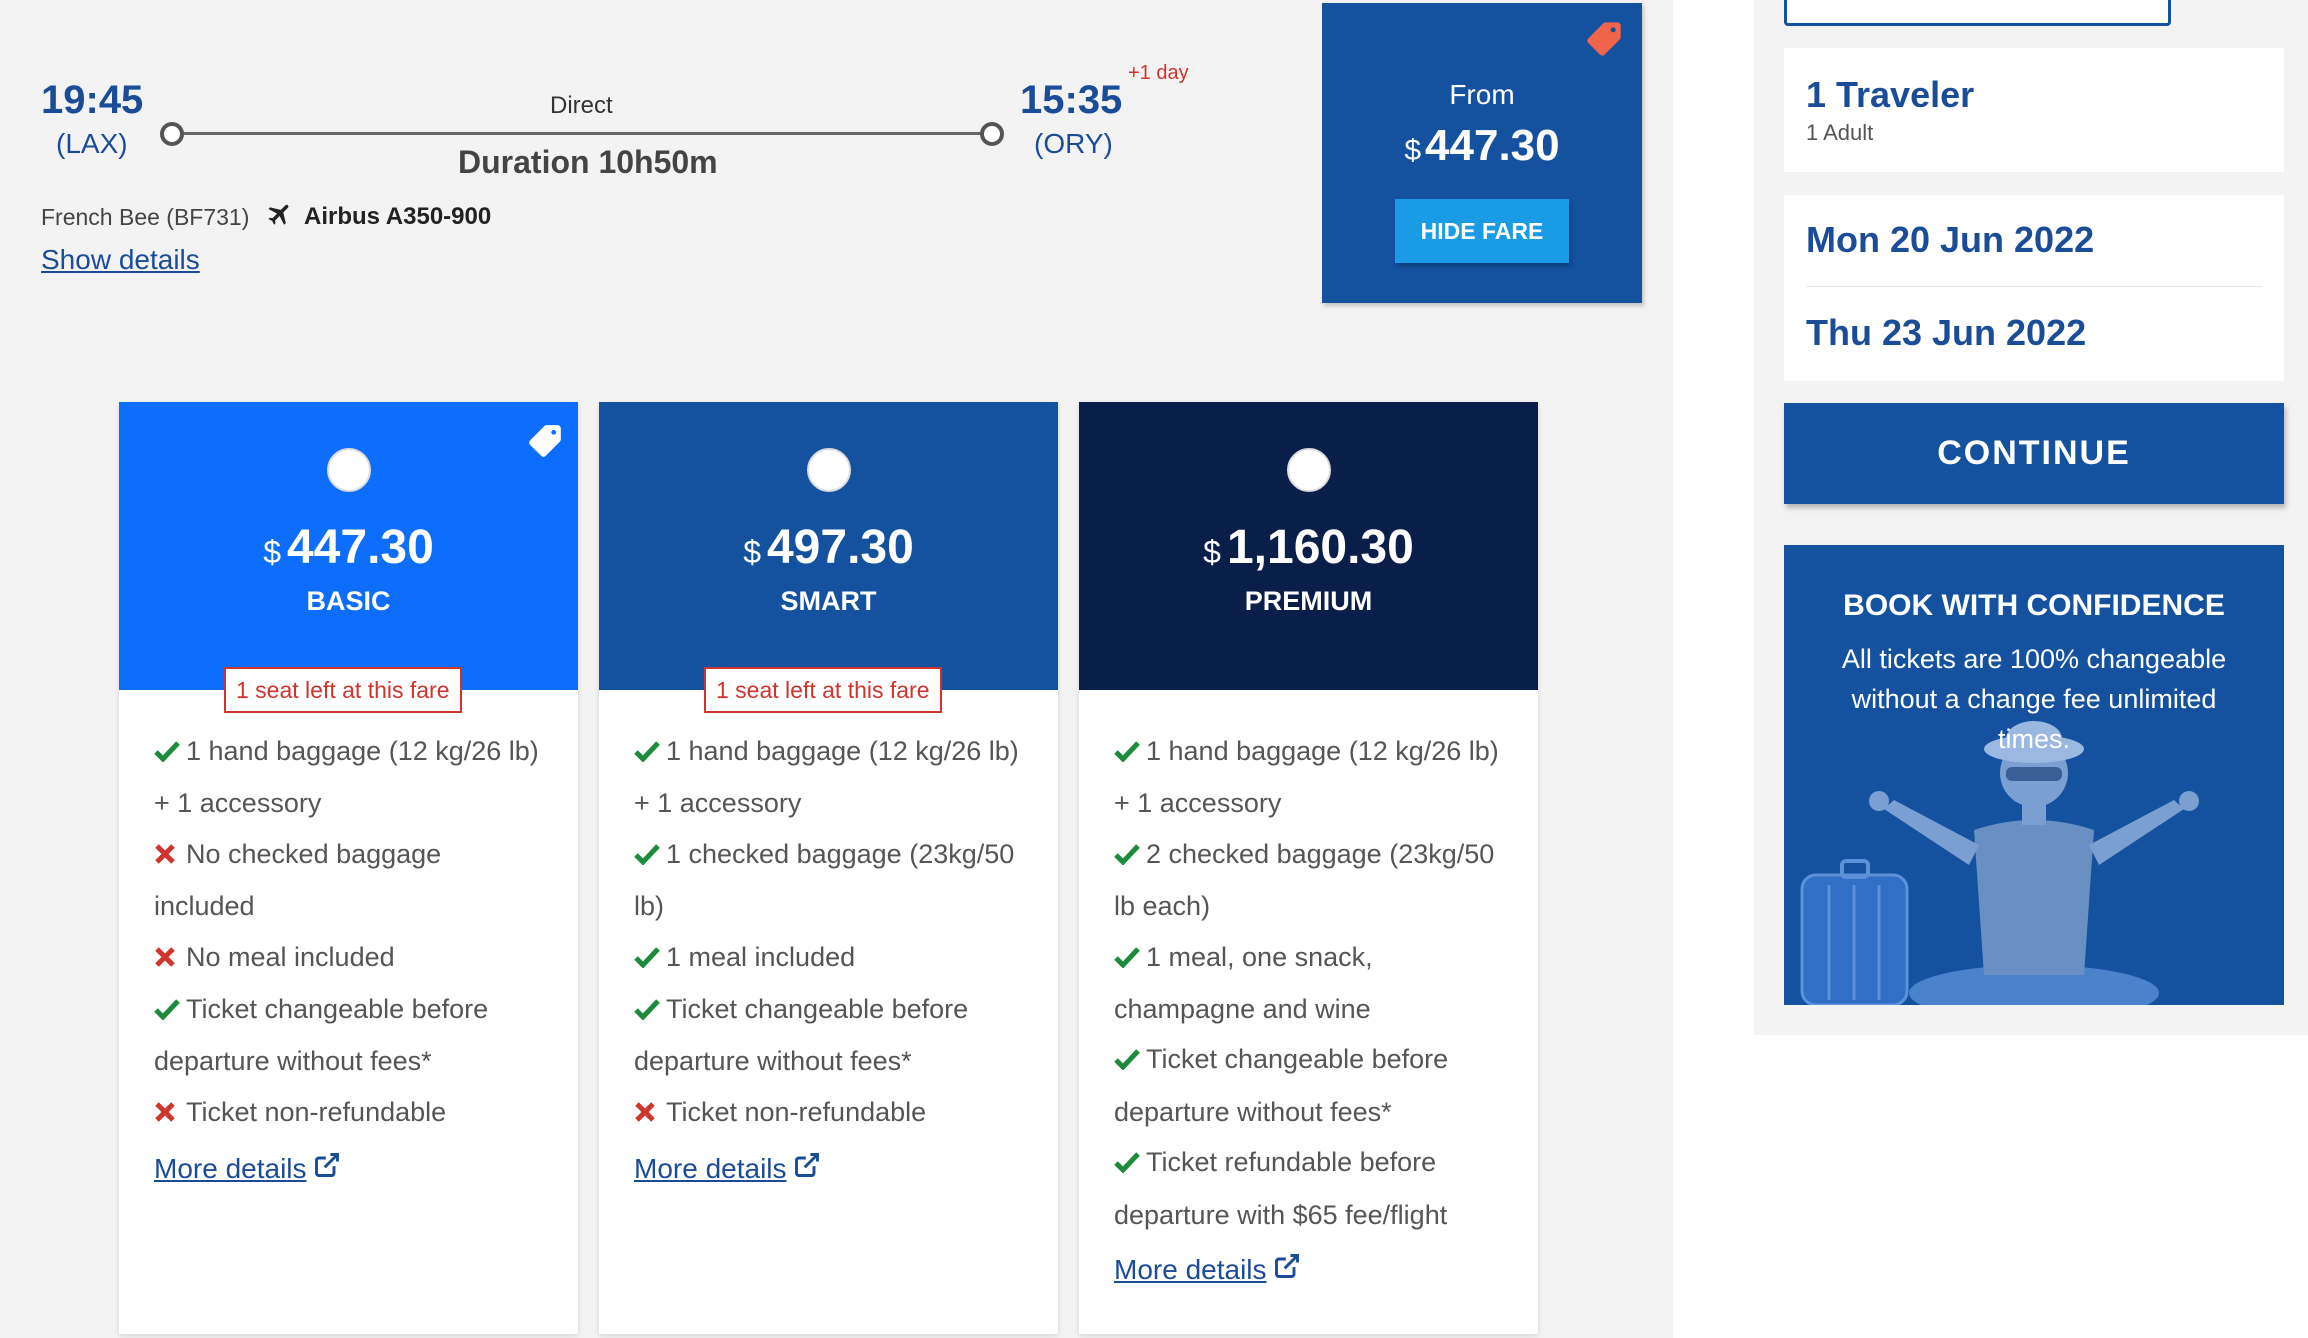  I want to click on show-details-link: Show details, so click(120, 260).